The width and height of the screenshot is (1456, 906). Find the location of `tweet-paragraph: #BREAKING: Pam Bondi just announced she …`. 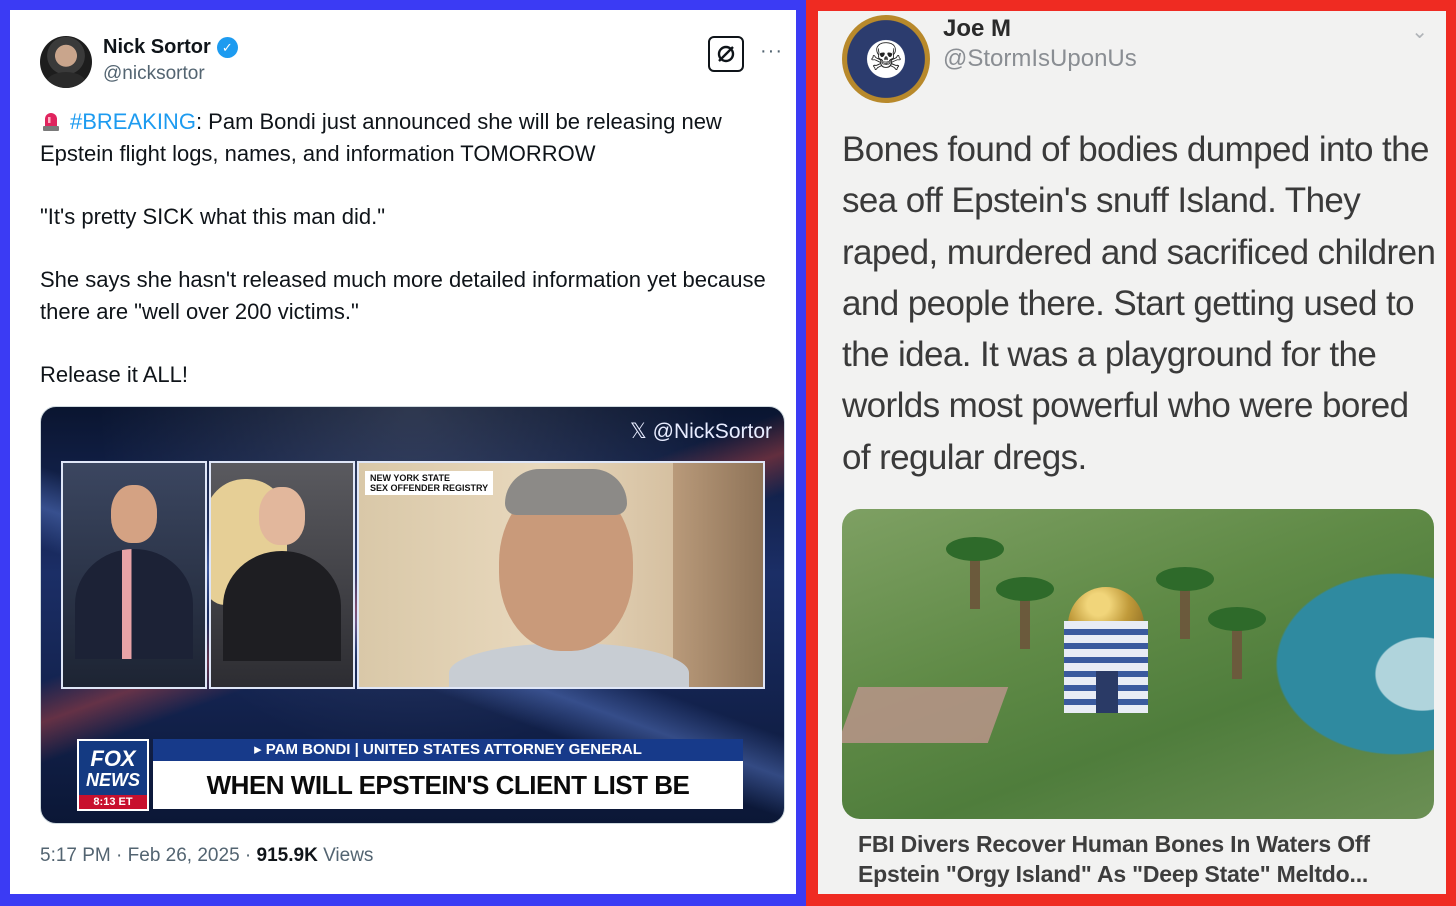

tweet-paragraph: #BREAKING: Pam Bondi just announced she … is located at coordinates (405, 138).